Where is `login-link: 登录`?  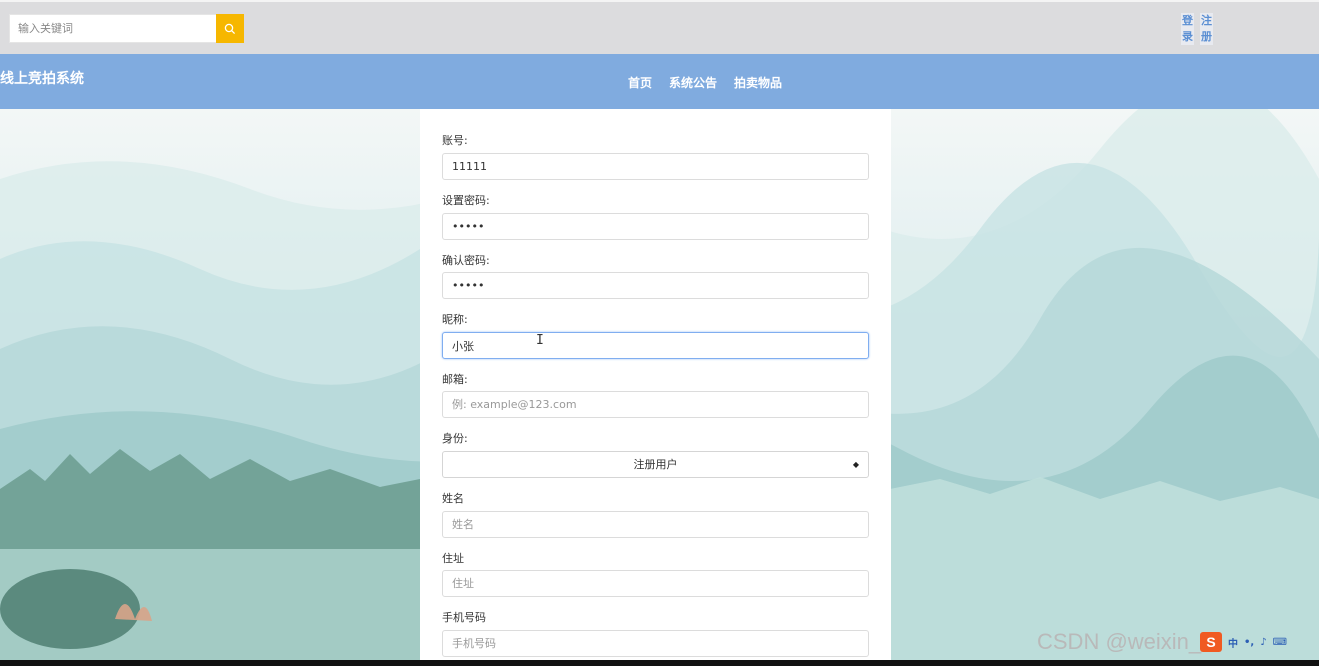 login-link: 登录 is located at coordinates (1187, 29).